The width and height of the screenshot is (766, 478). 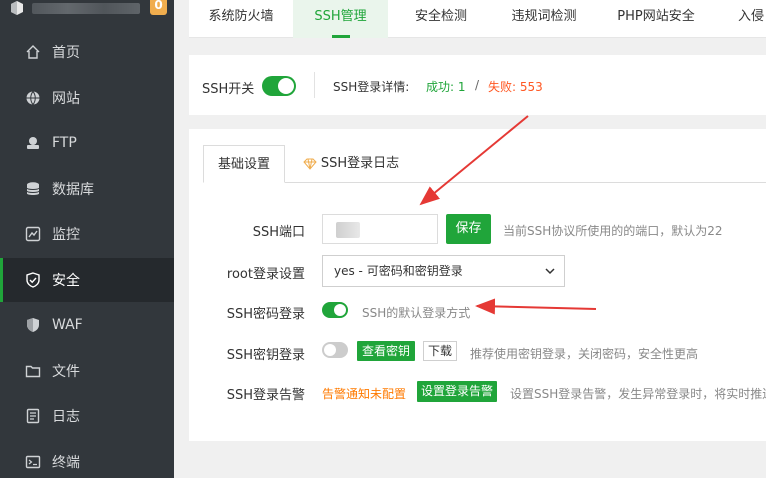 What do you see at coordinates (66, 372) in the screenshot?
I see `sidebar-item-label: 文件` at bounding box center [66, 372].